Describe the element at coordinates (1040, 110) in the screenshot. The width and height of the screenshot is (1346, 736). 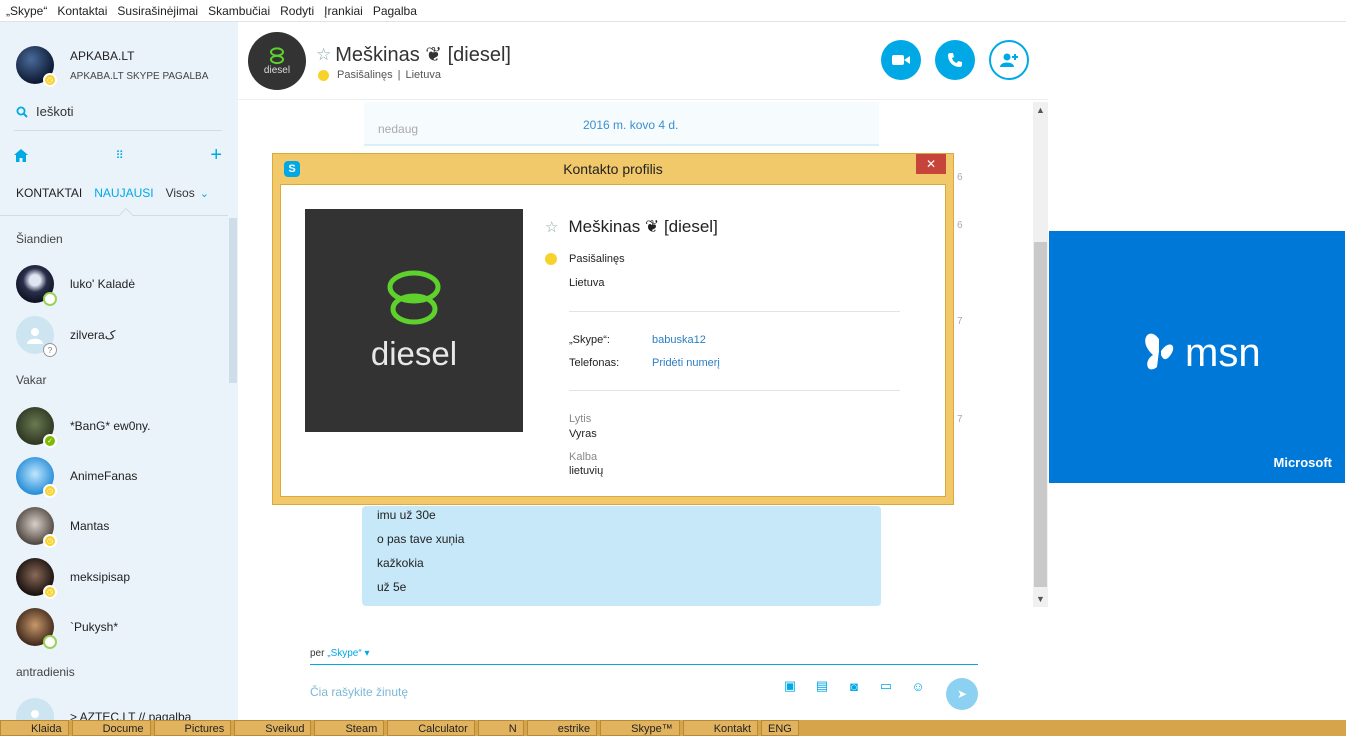
I see `scroll-up-icon: ▲` at that location.